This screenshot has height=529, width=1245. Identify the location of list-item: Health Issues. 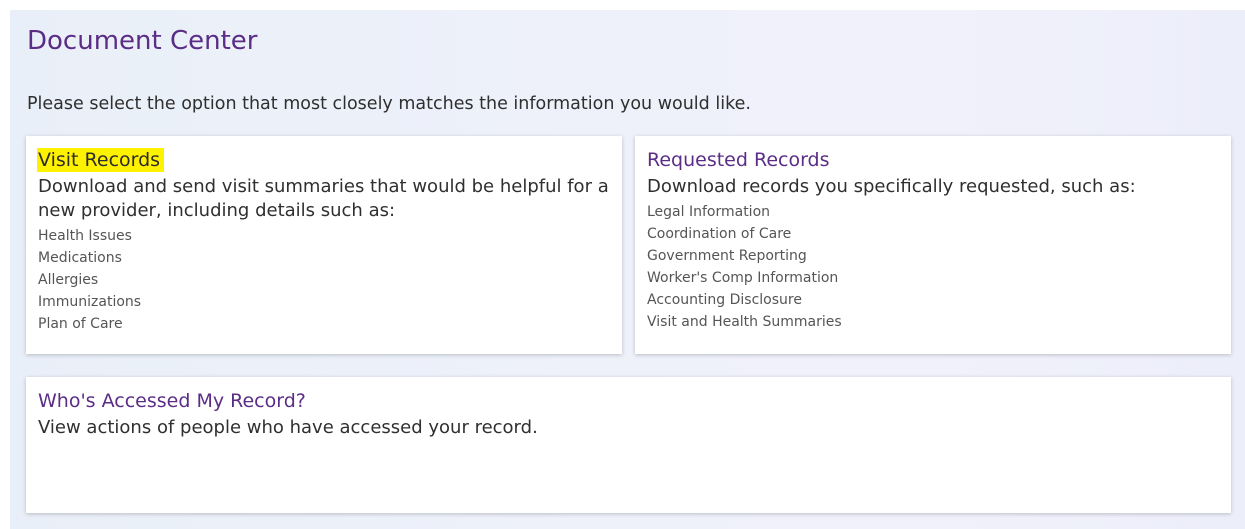
(85, 236).